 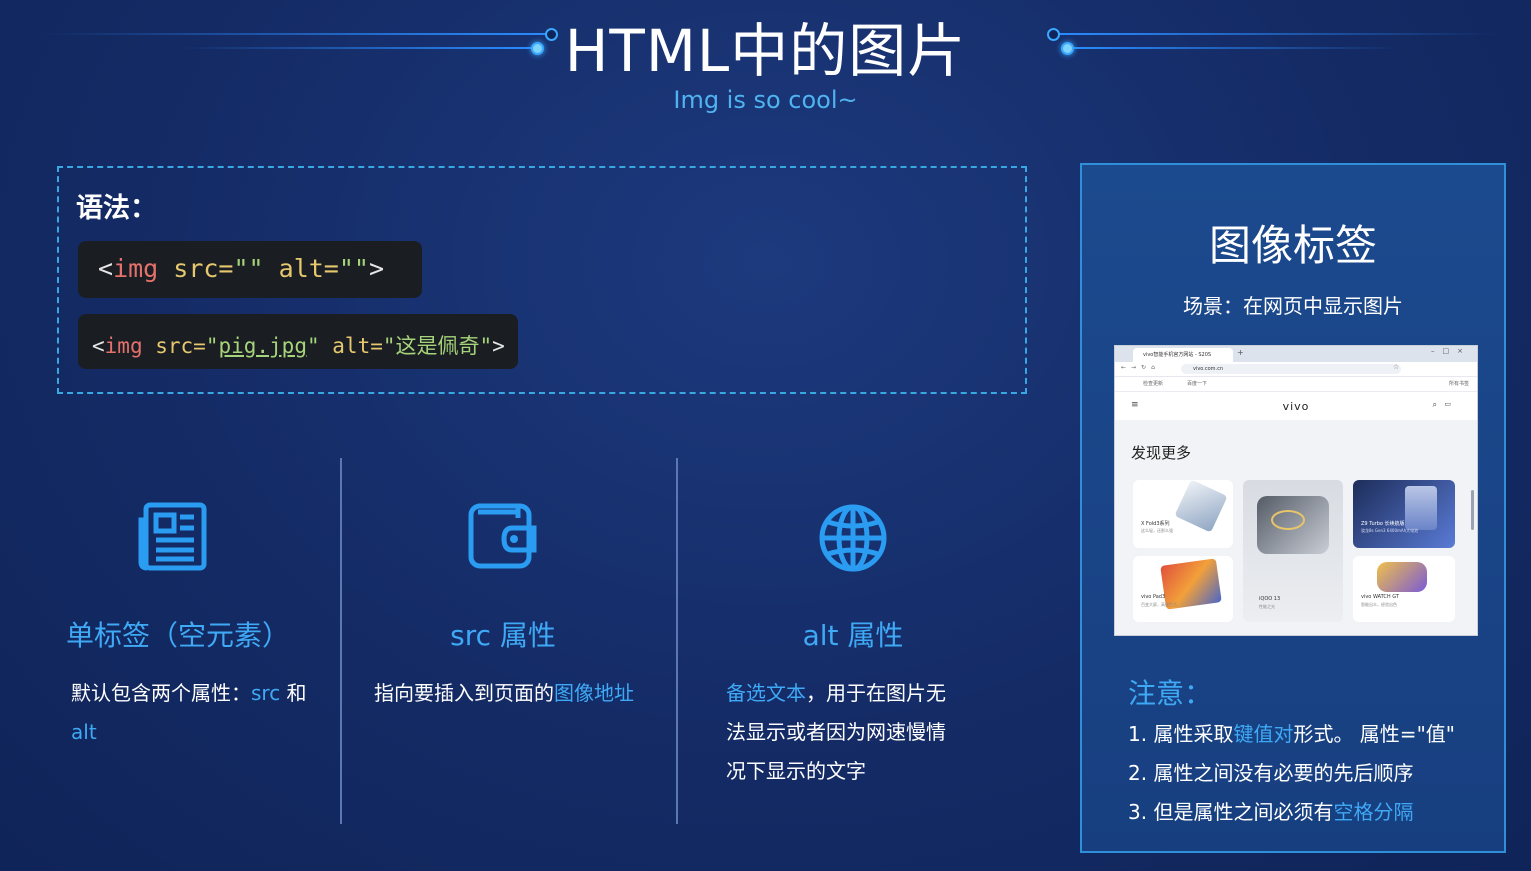 I want to click on text: 法显示或者因为网速慢情, so click(x=836, y=732).